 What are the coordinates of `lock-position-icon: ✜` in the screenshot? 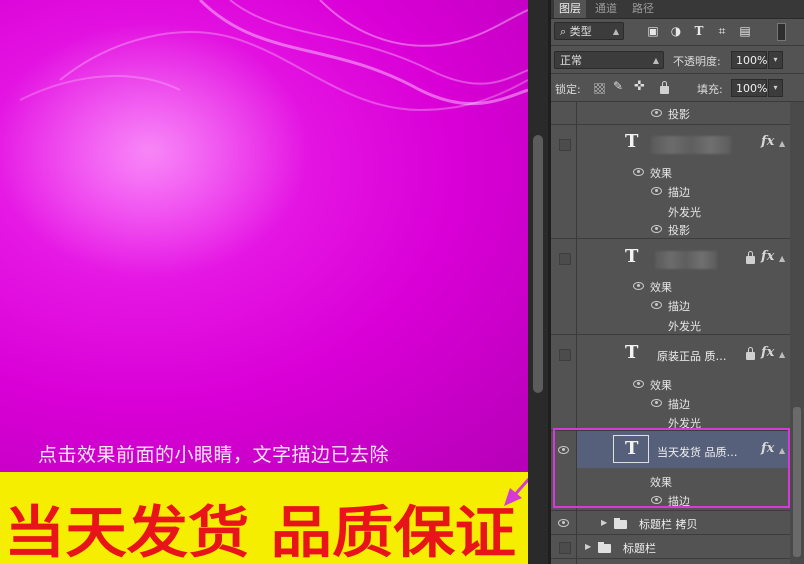 It's located at (639, 86).